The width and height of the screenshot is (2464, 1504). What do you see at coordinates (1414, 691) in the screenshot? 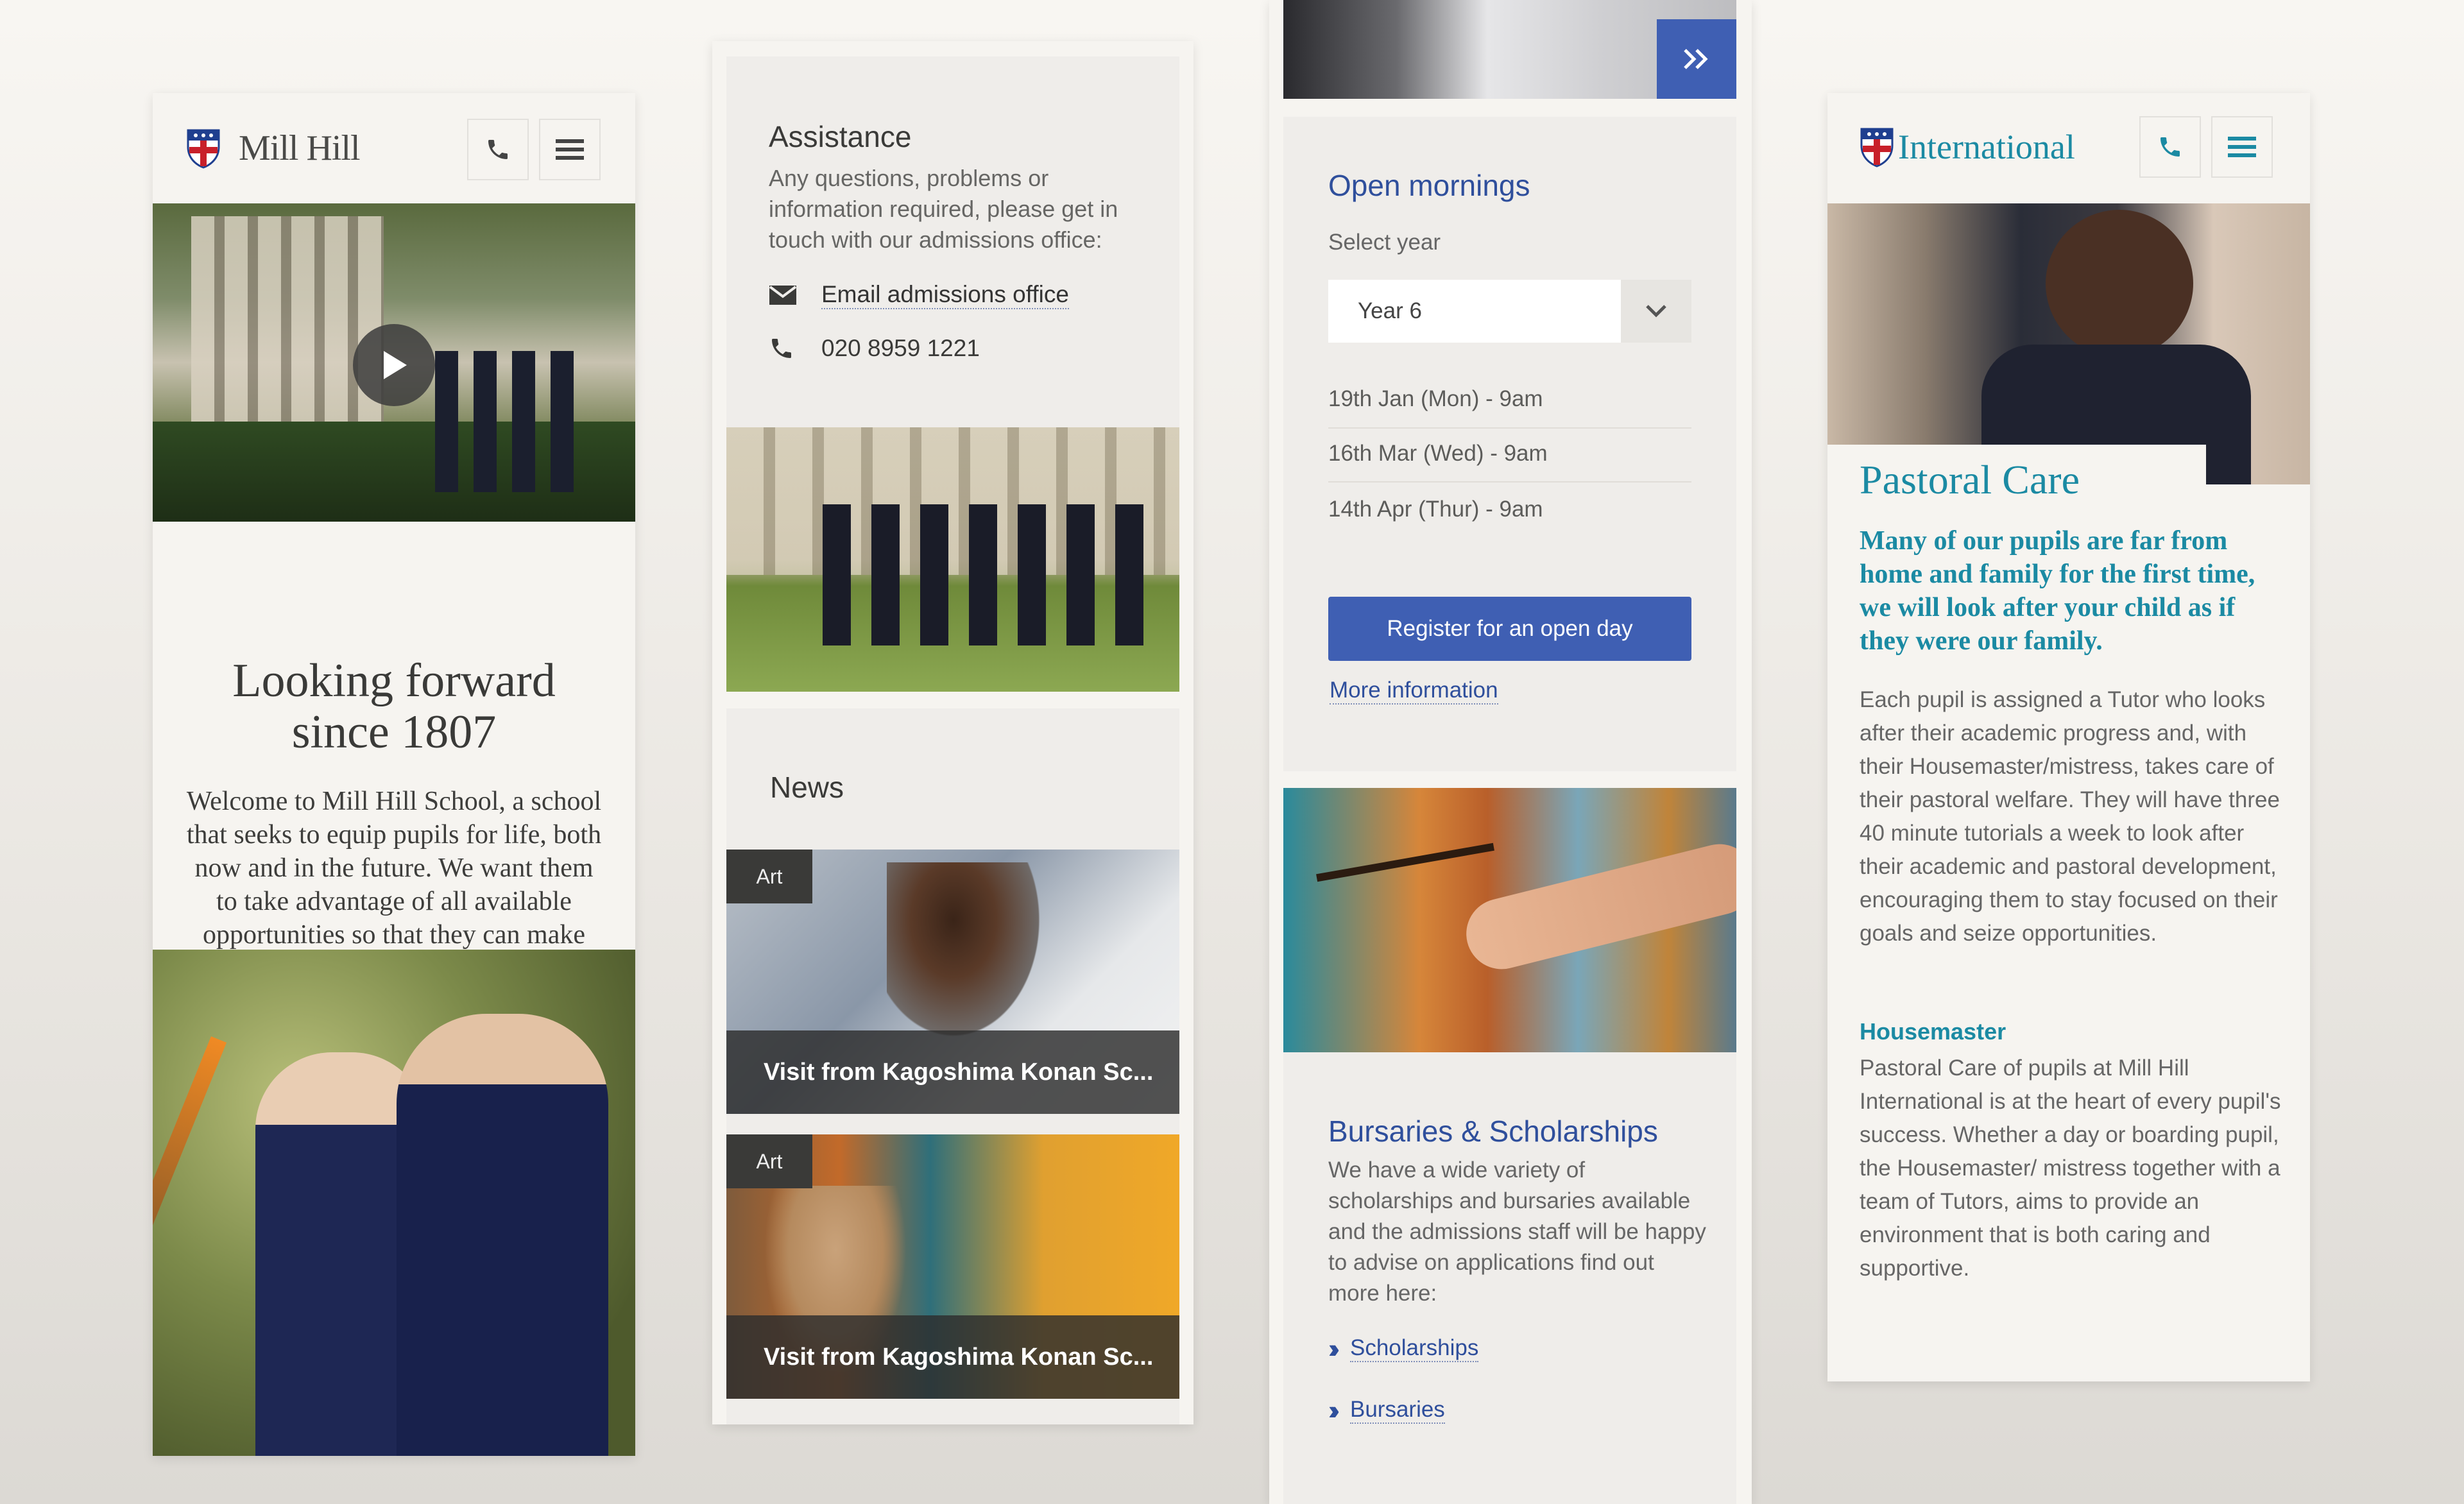
I see `more-information-link: More information` at bounding box center [1414, 691].